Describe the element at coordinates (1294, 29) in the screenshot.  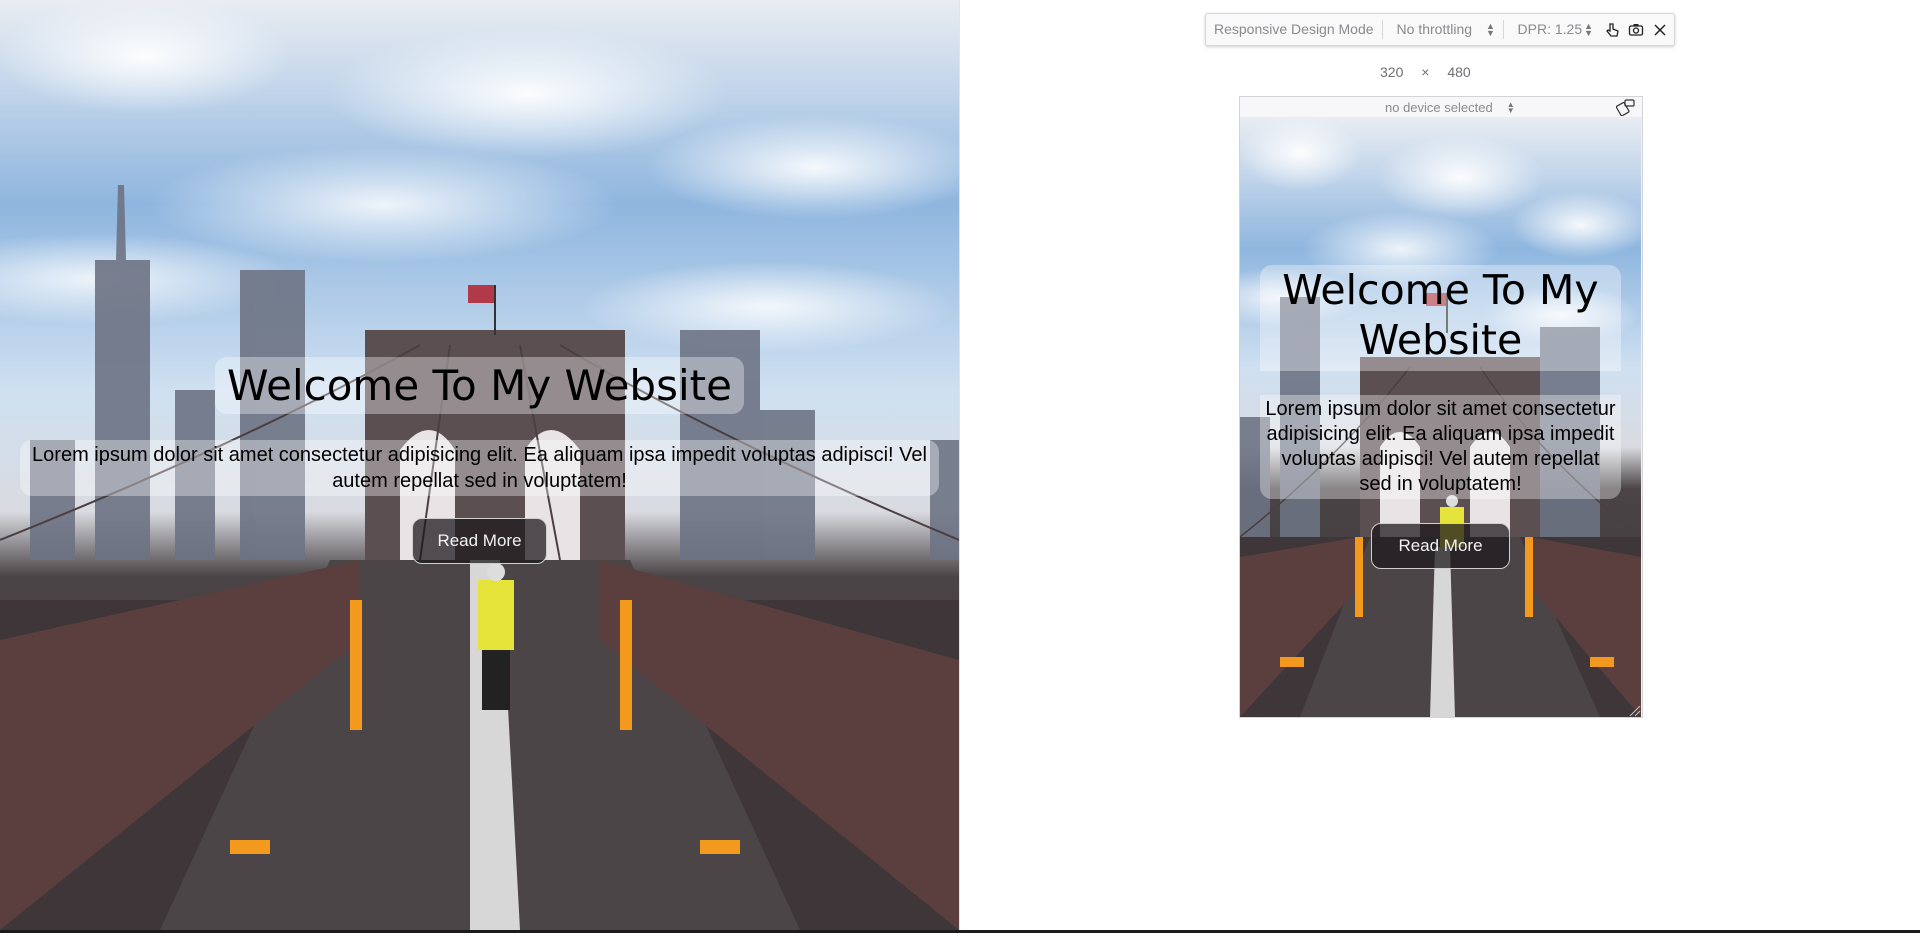
I see `rdm-title: Responsive Design Mode` at that location.